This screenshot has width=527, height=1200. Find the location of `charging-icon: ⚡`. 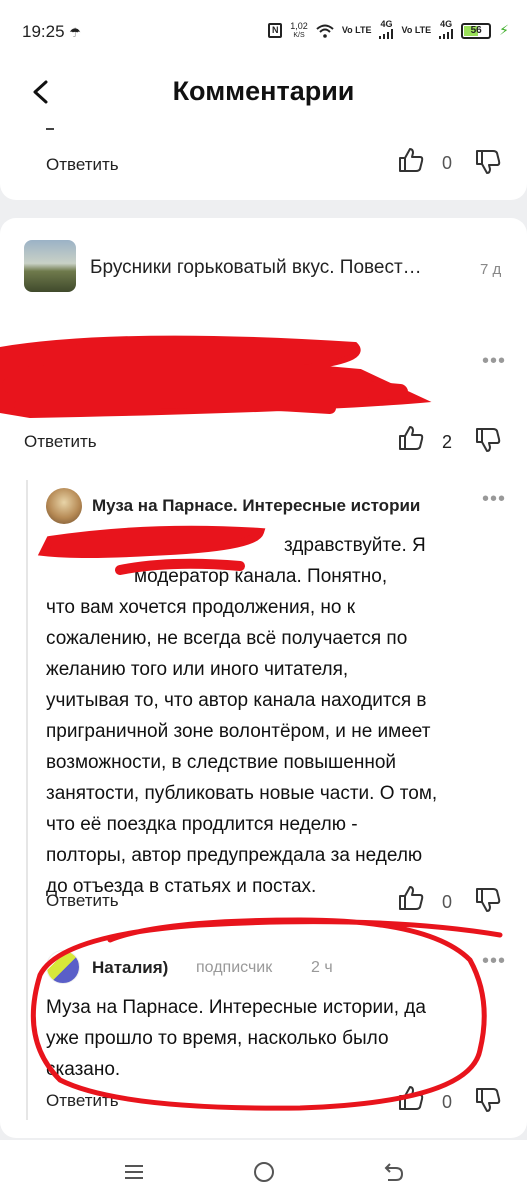

charging-icon: ⚡ is located at coordinates (504, 30).